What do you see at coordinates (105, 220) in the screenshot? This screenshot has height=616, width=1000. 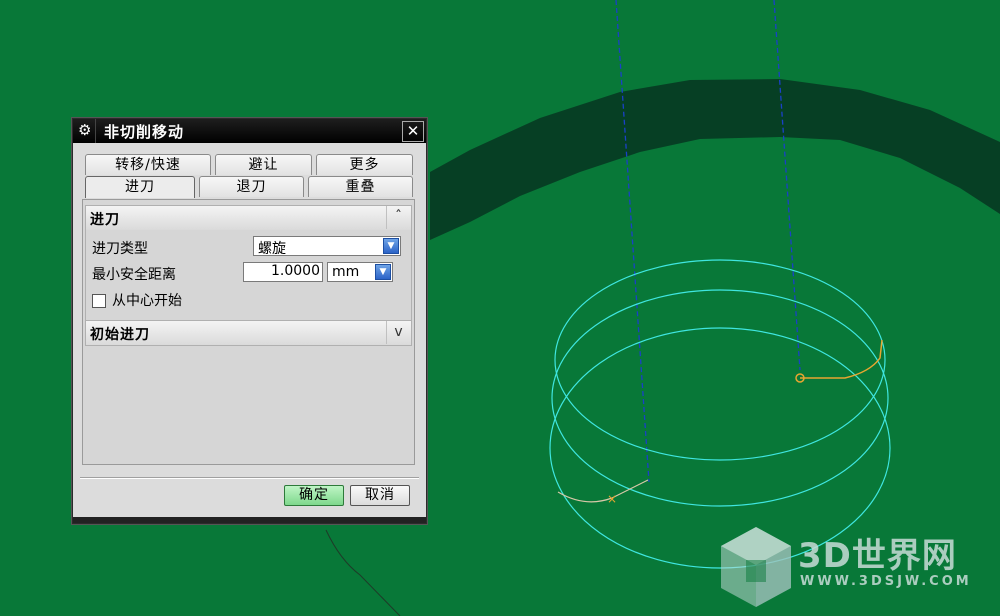 I see `engage-section-title: 进刀` at bounding box center [105, 220].